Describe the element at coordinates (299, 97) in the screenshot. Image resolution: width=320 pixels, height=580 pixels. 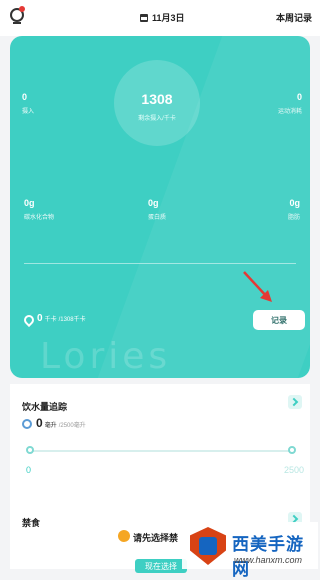
I see `burn-value: 0` at that location.